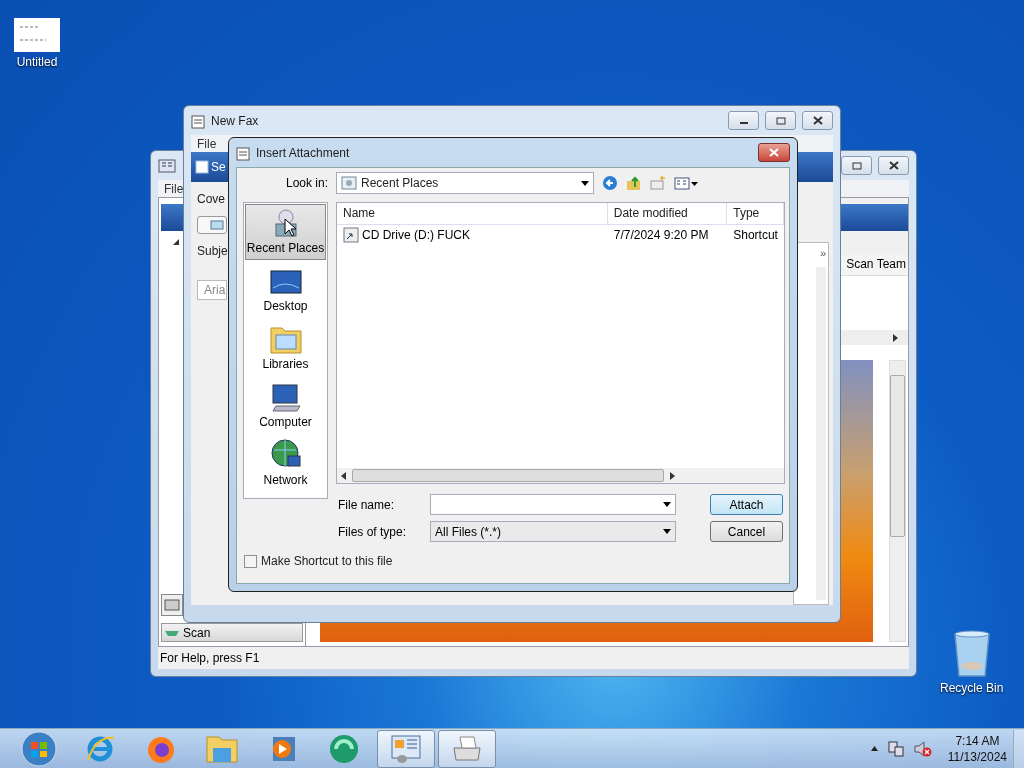 The width and height of the screenshot is (1024, 768). I want to click on window-title: New Fax, so click(235, 120).